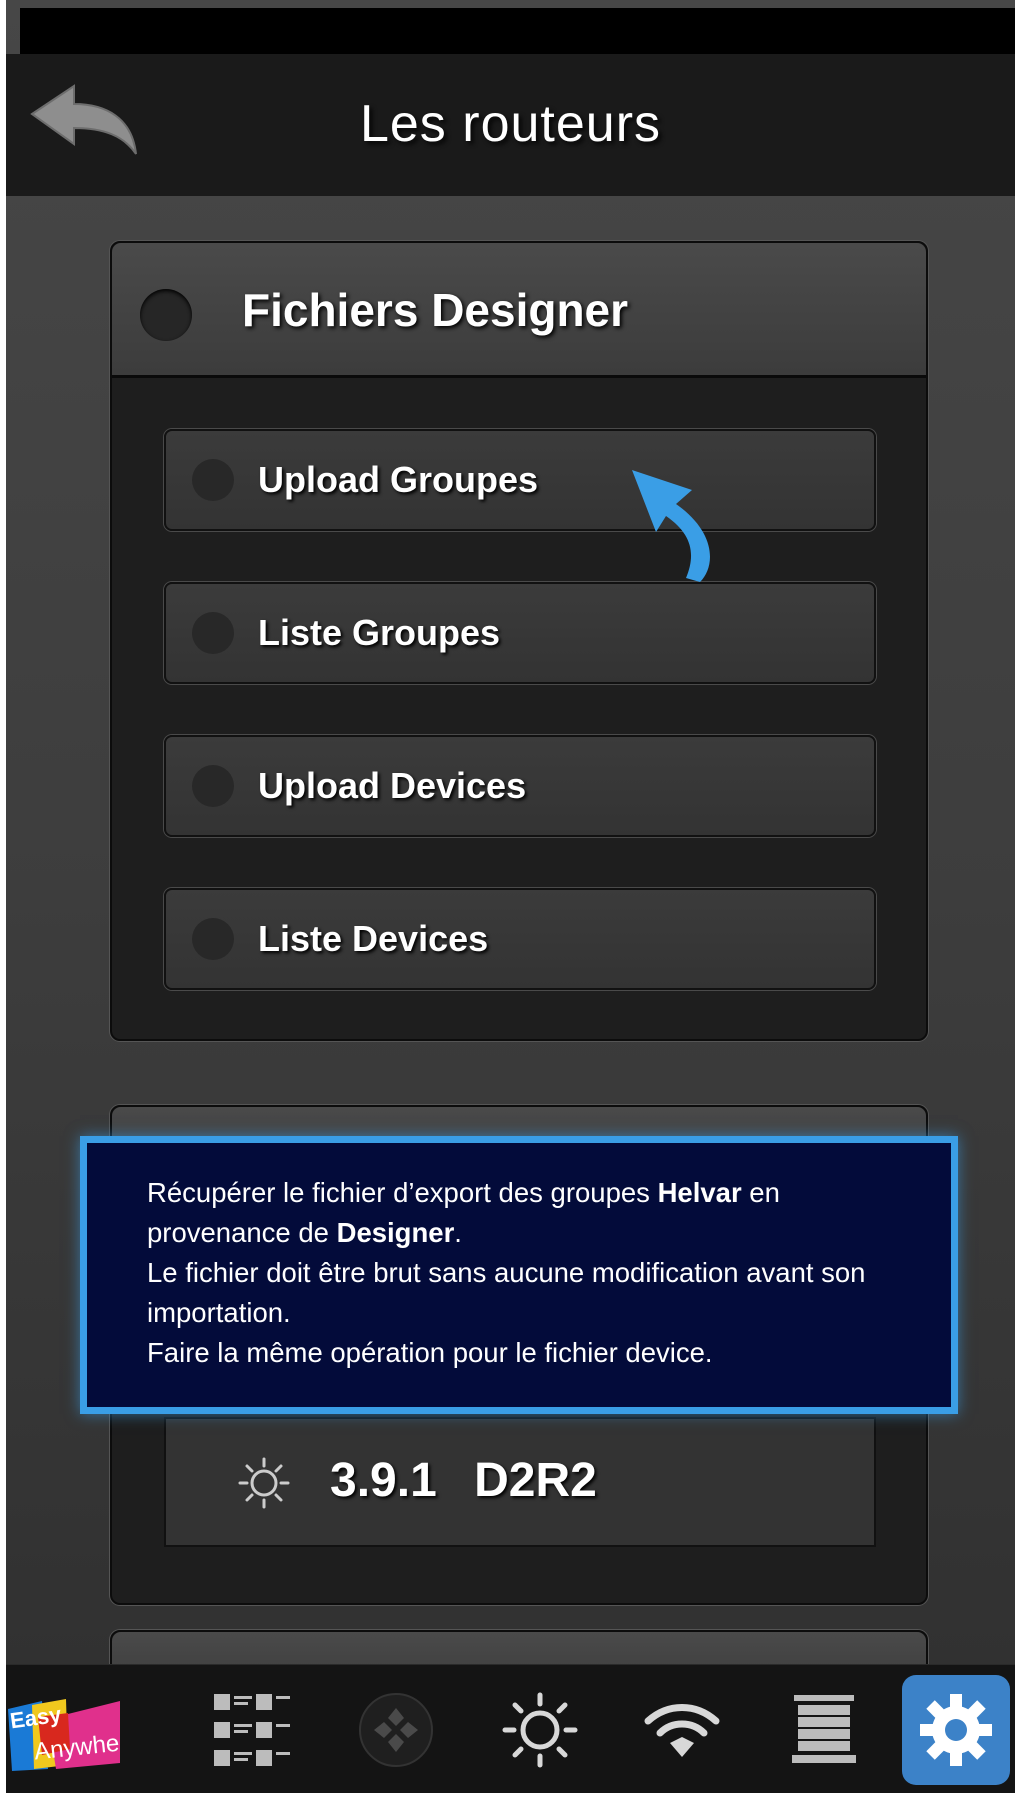  I want to click on item-label: Liste Groupes, so click(379, 632).